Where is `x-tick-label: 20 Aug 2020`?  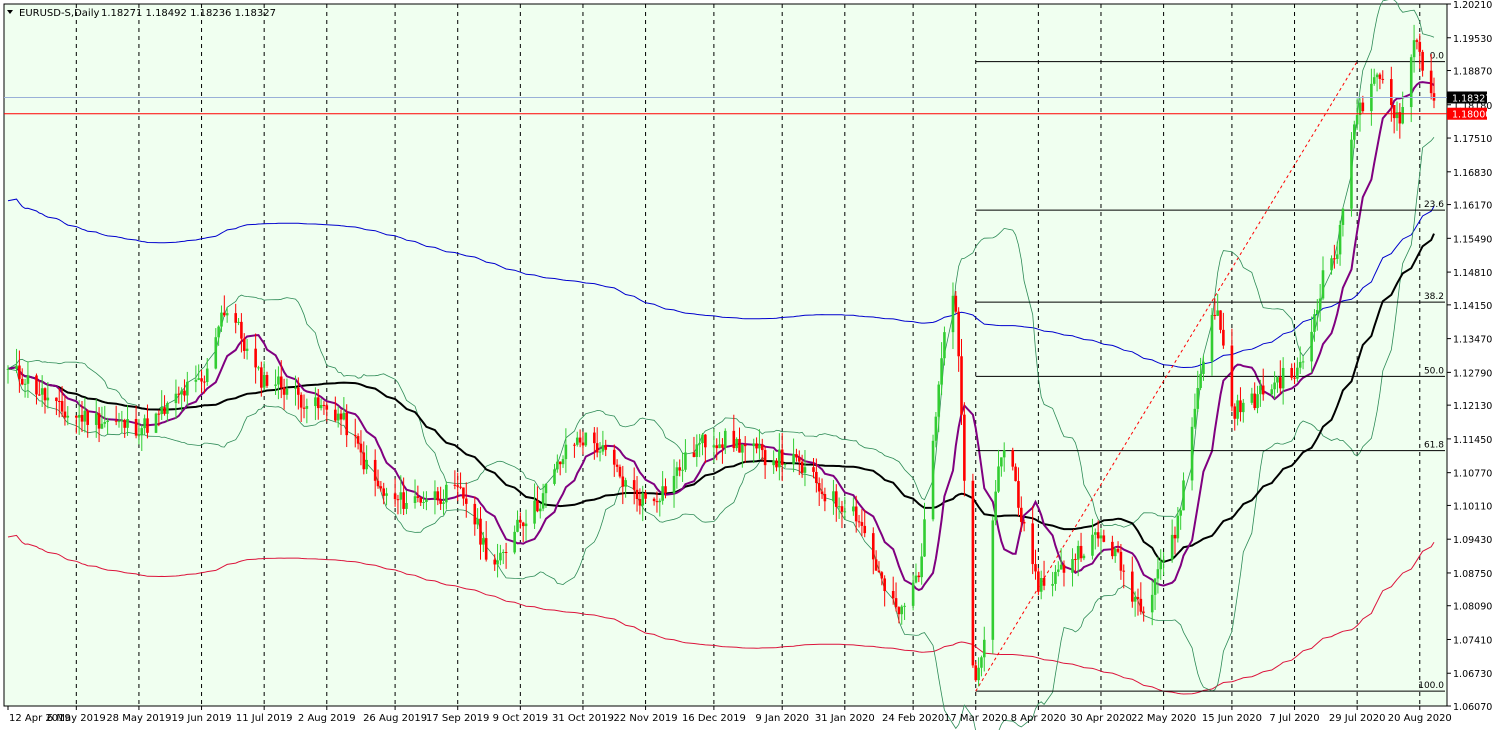 x-tick-label: 20 Aug 2020 is located at coordinates (1420, 718).